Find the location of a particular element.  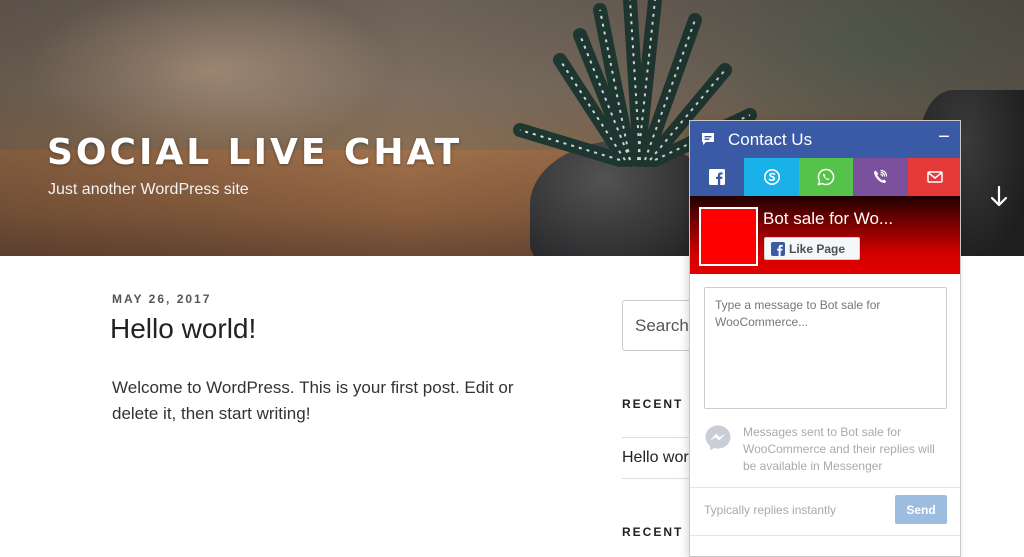

recent-post-link: Hello wor is located at coordinates (655, 458).